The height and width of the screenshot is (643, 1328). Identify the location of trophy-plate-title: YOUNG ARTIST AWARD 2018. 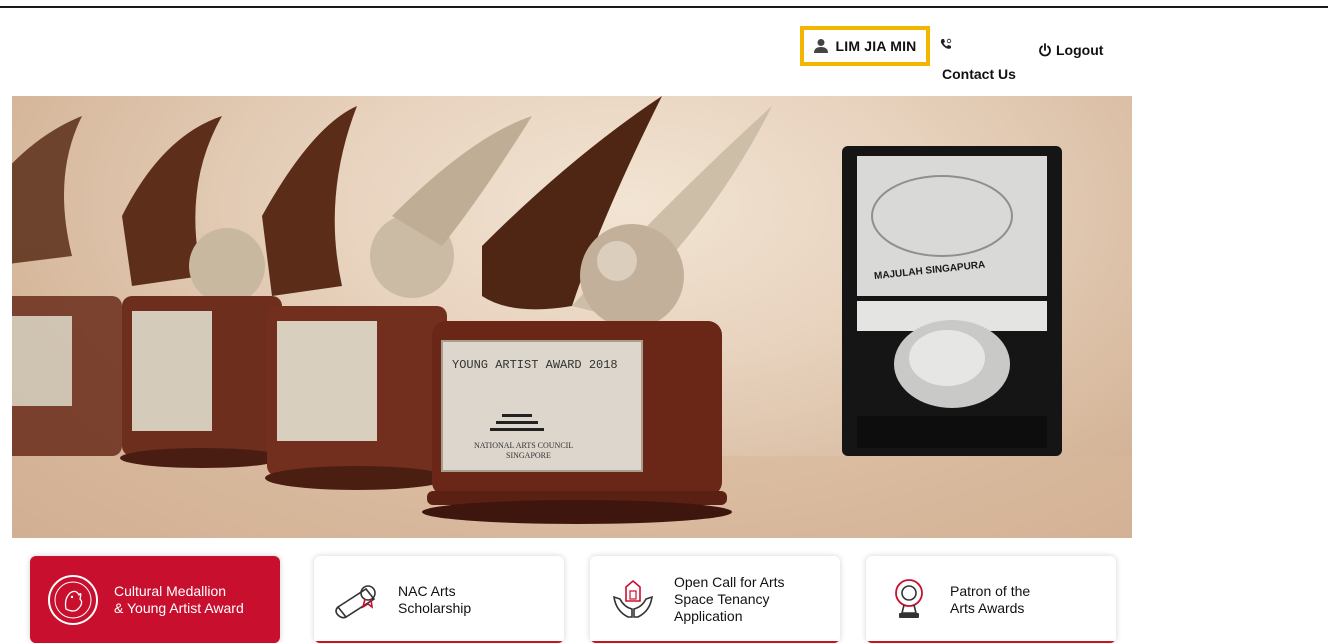
(535, 365).